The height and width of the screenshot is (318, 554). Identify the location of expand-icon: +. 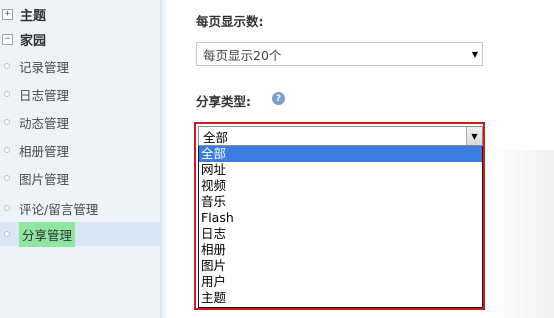
(7, 14).